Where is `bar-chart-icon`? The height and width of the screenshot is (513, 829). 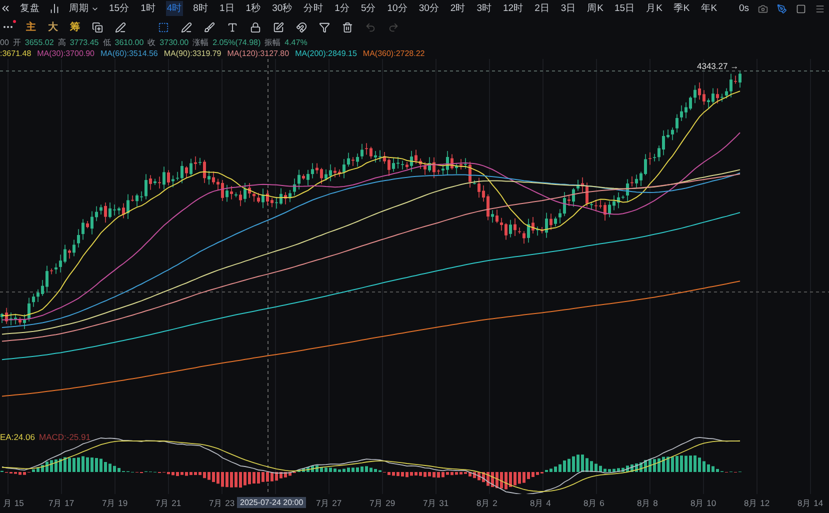
bar-chart-icon is located at coordinates (54, 8).